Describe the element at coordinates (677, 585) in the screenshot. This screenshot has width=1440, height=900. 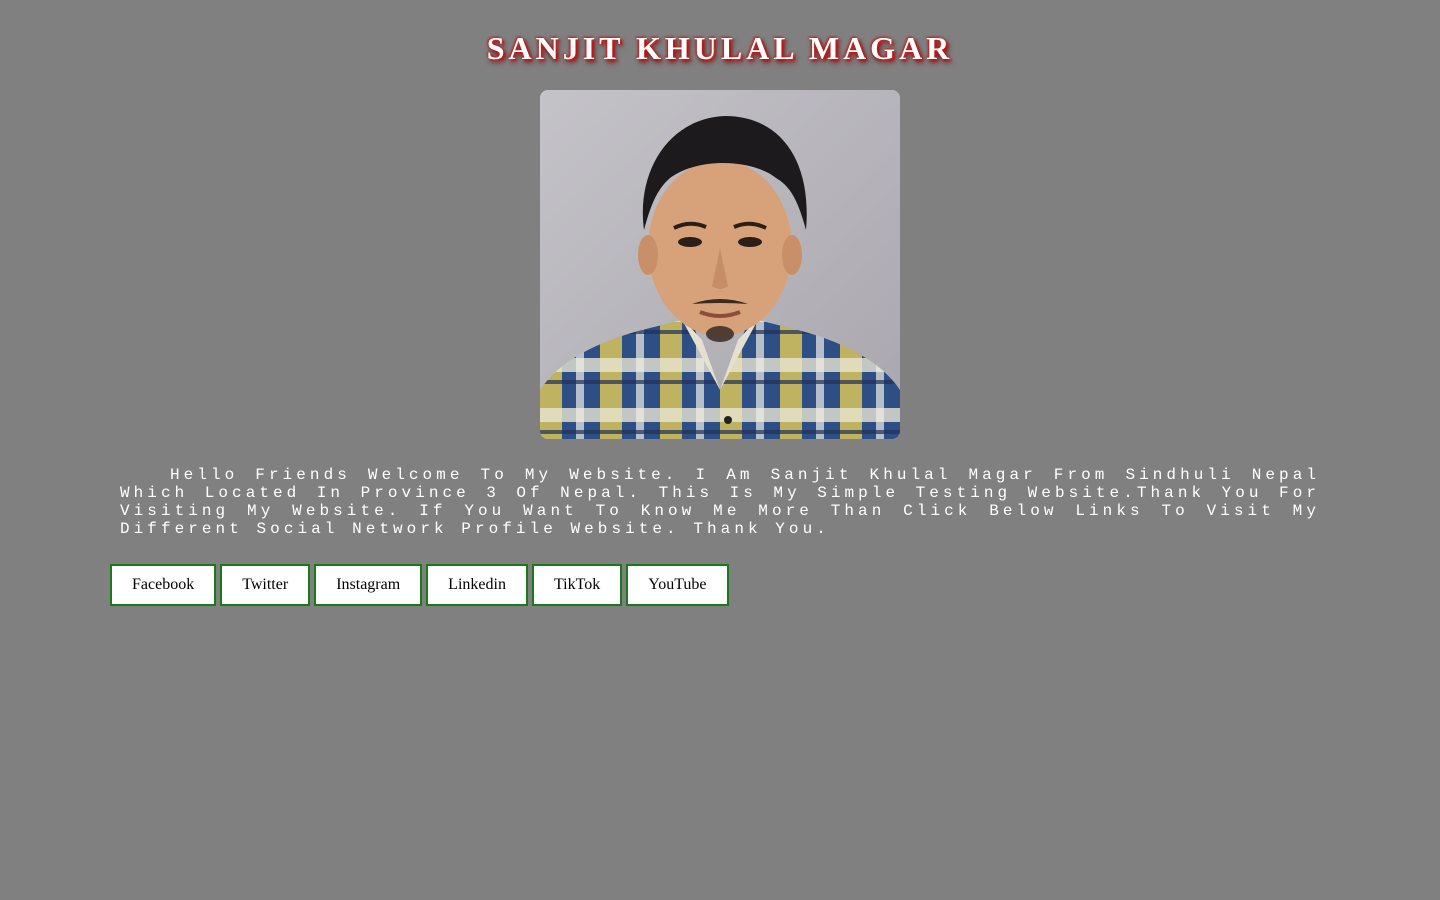
I see `youtube-button: YouTube` at that location.